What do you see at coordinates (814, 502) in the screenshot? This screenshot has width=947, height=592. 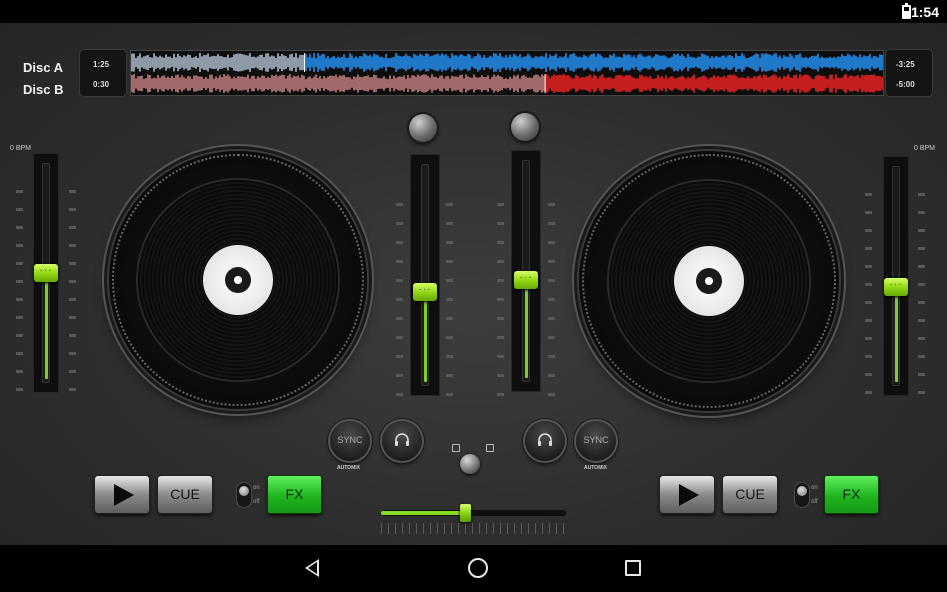 I see `toggle-off-label: off` at bounding box center [814, 502].